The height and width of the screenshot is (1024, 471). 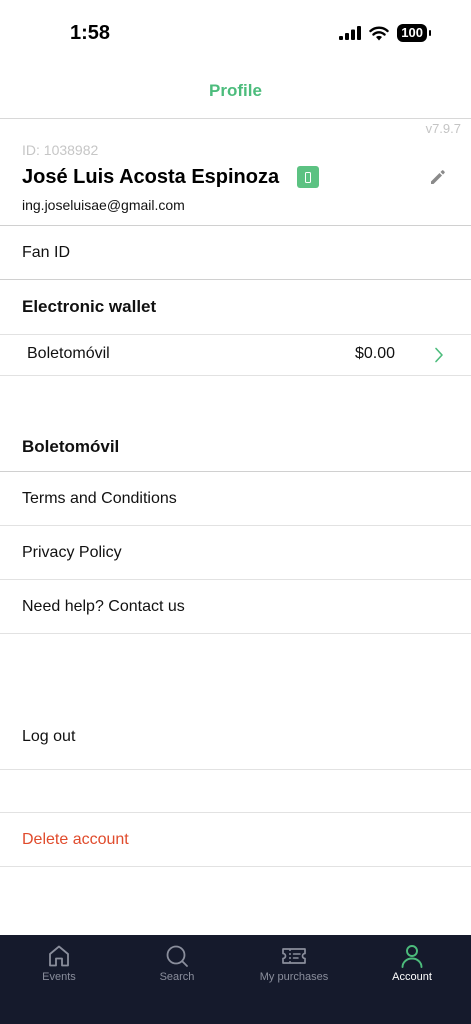 I want to click on wallet-section-label: Electronic wallet, so click(x=89, y=306).